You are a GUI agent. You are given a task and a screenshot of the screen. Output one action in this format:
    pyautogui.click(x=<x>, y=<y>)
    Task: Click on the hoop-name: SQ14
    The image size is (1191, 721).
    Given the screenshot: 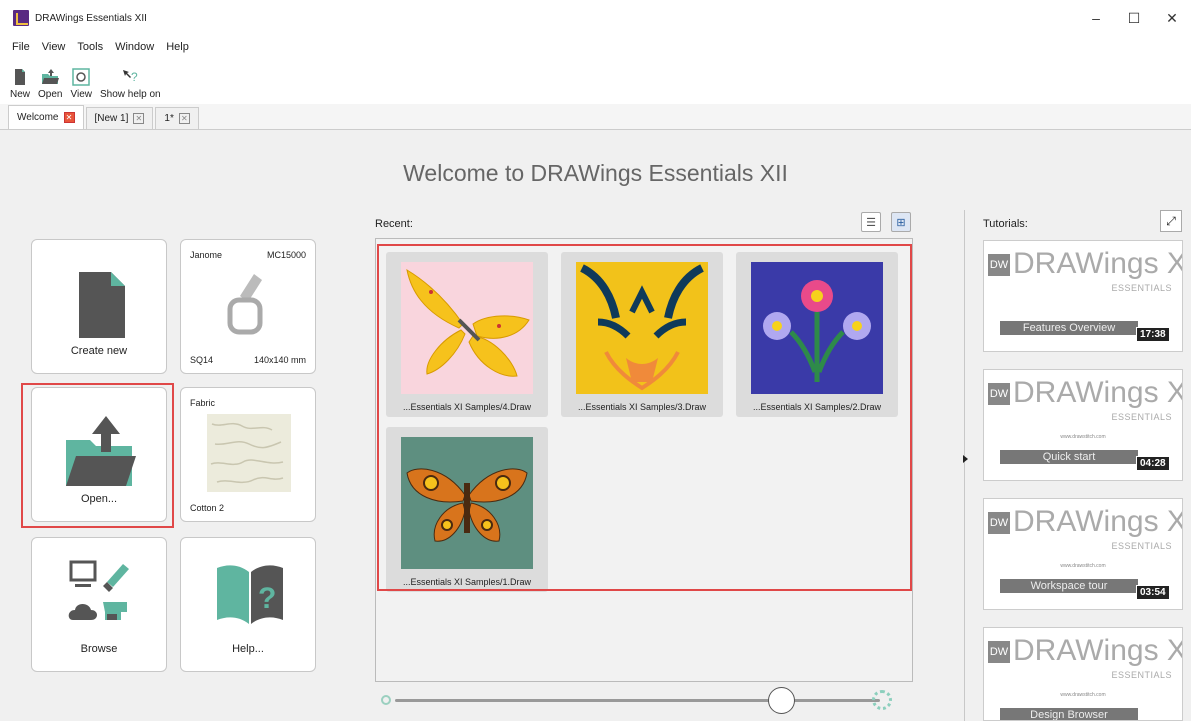 What is the action you would take?
    pyautogui.click(x=202, y=360)
    